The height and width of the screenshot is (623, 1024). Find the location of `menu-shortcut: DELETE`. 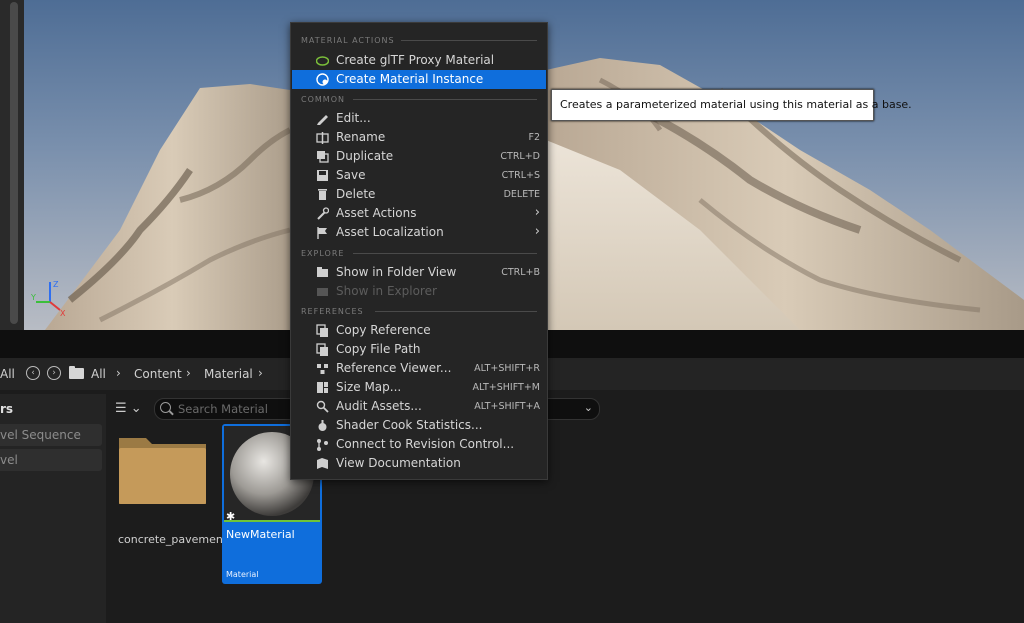

menu-shortcut: DELETE is located at coordinates (521, 194).